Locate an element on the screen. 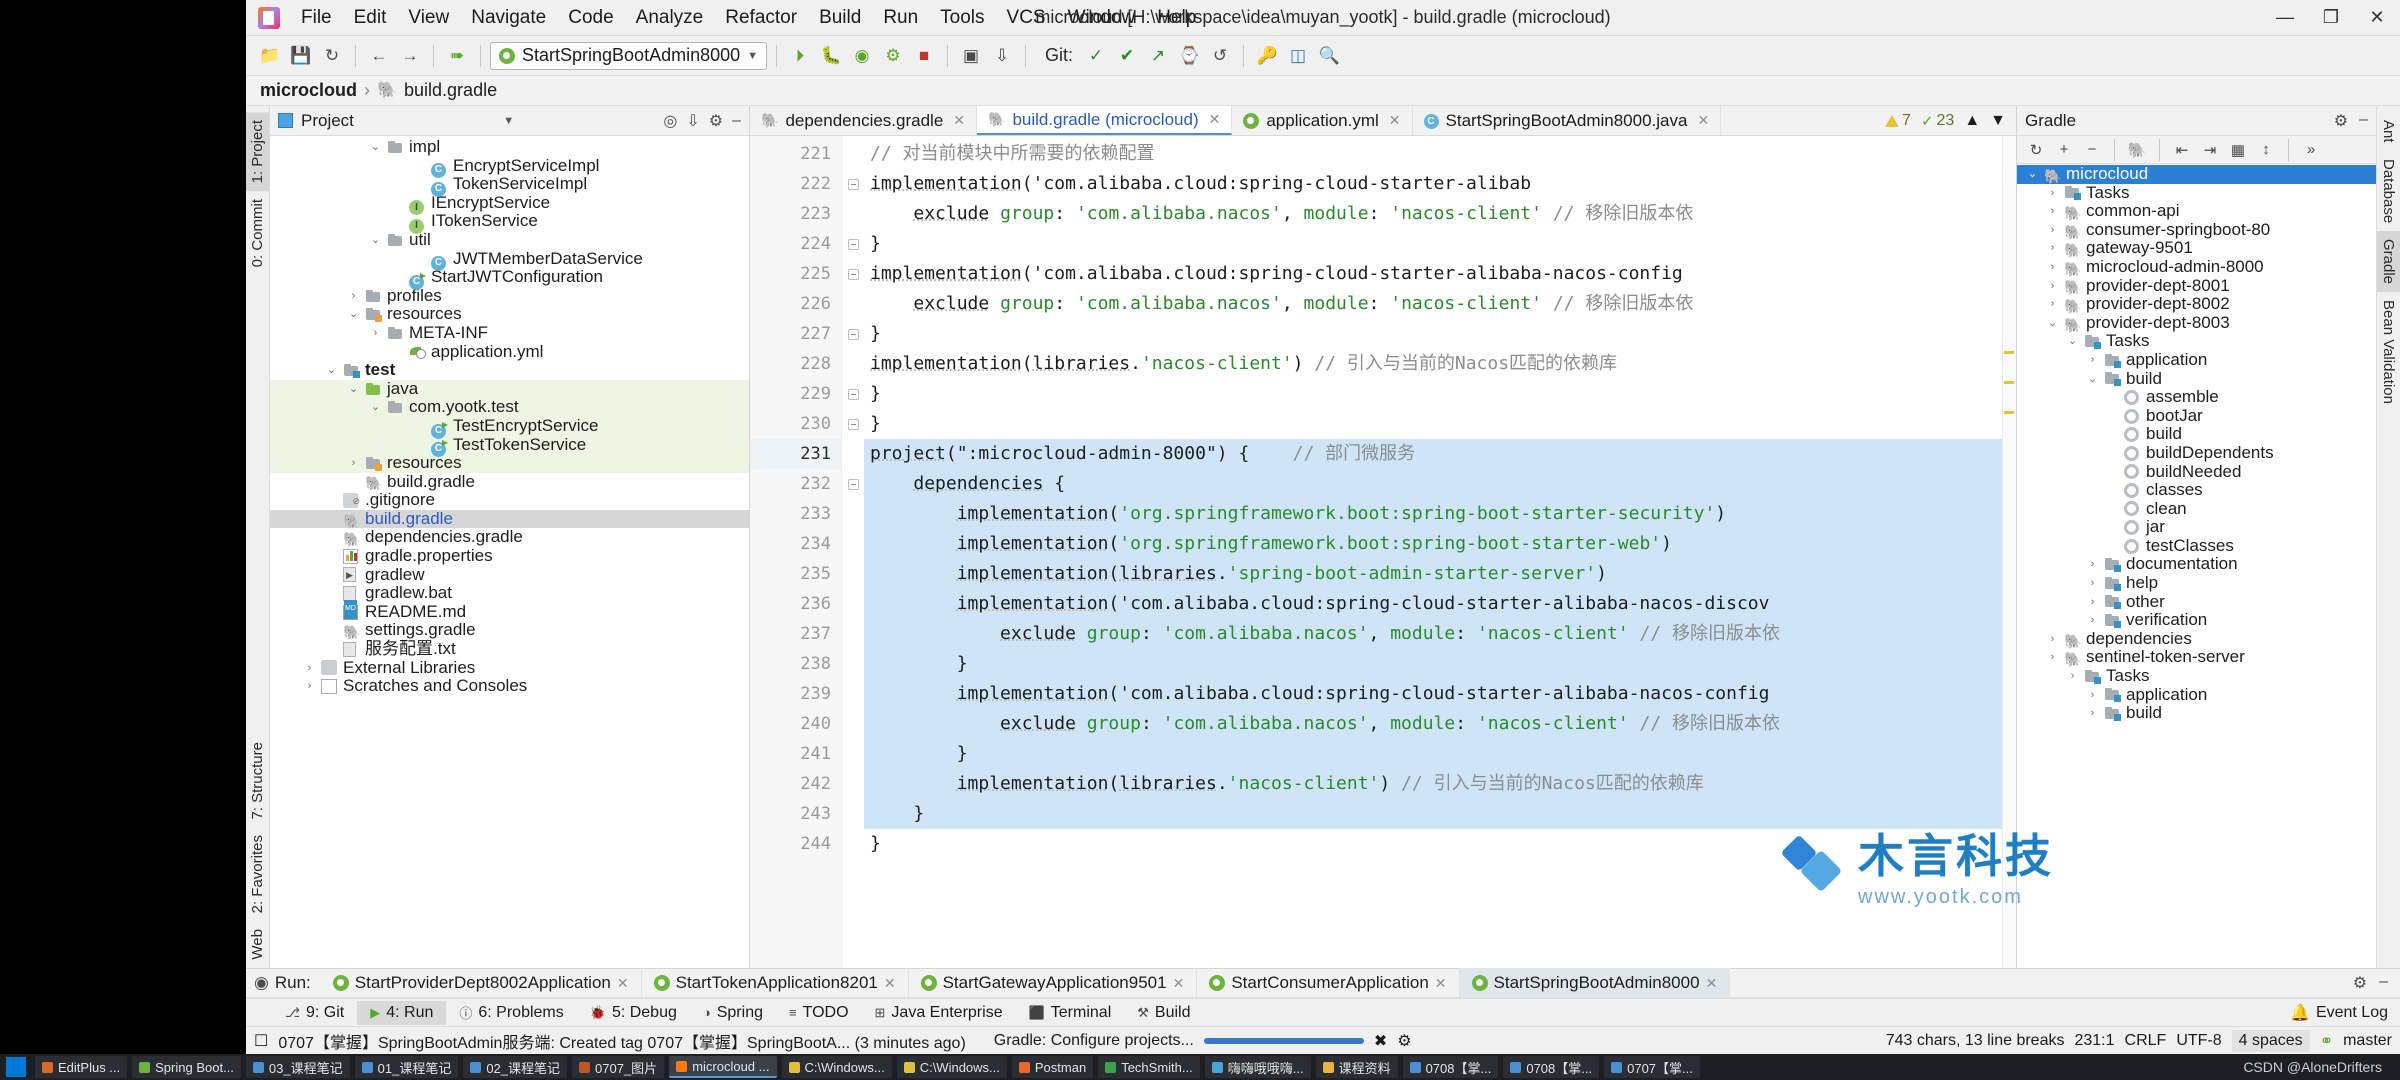 The width and height of the screenshot is (2400, 1080). more-icon: » is located at coordinates (2311, 150).